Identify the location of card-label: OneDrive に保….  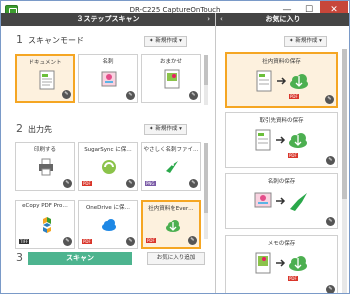
(108, 208).